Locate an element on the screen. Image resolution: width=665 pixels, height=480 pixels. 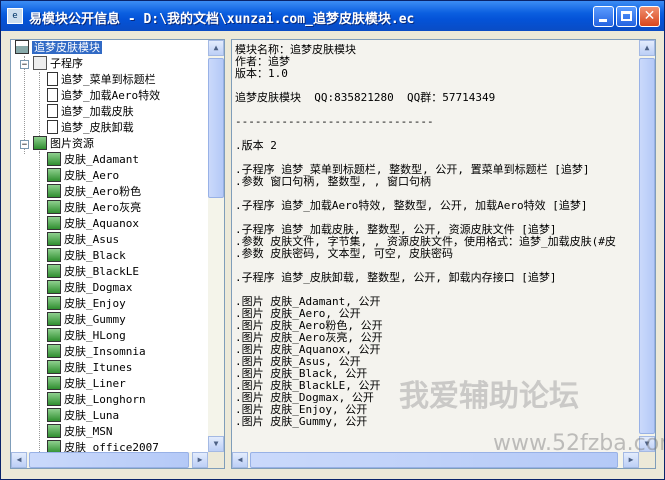
image-label: 皮肤_Liner is located at coordinates (95, 383).